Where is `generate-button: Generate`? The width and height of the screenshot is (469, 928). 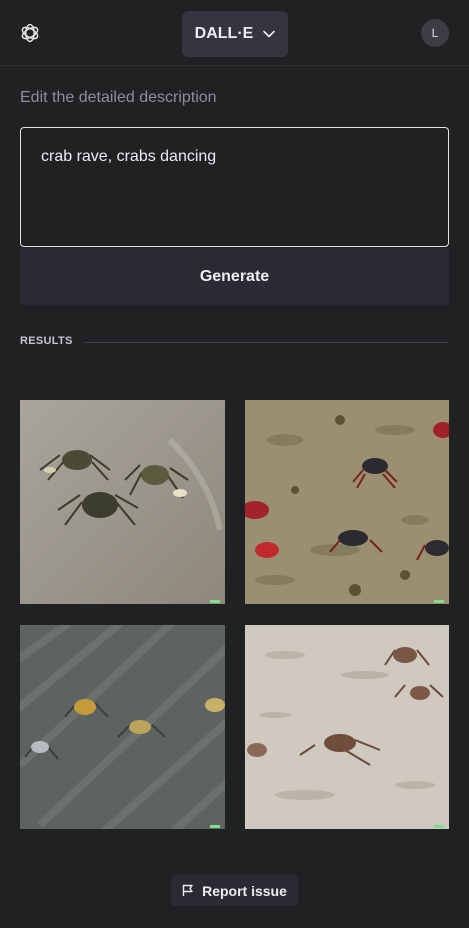
generate-button: Generate is located at coordinates (234, 276).